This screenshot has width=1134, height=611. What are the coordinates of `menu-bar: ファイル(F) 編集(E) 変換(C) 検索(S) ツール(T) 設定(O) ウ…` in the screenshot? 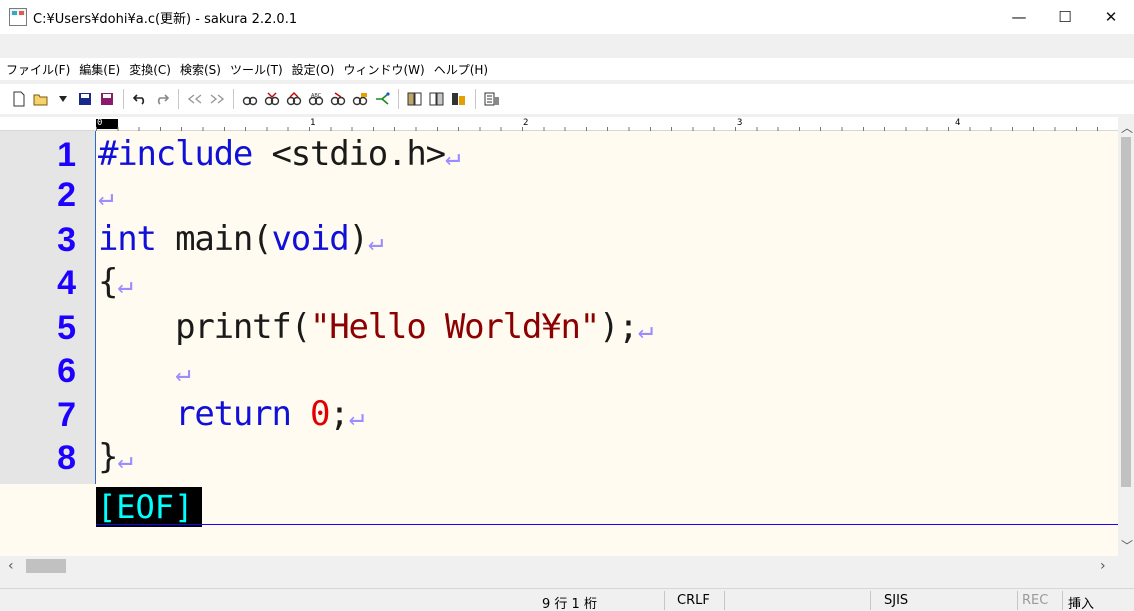 It's located at (567, 69).